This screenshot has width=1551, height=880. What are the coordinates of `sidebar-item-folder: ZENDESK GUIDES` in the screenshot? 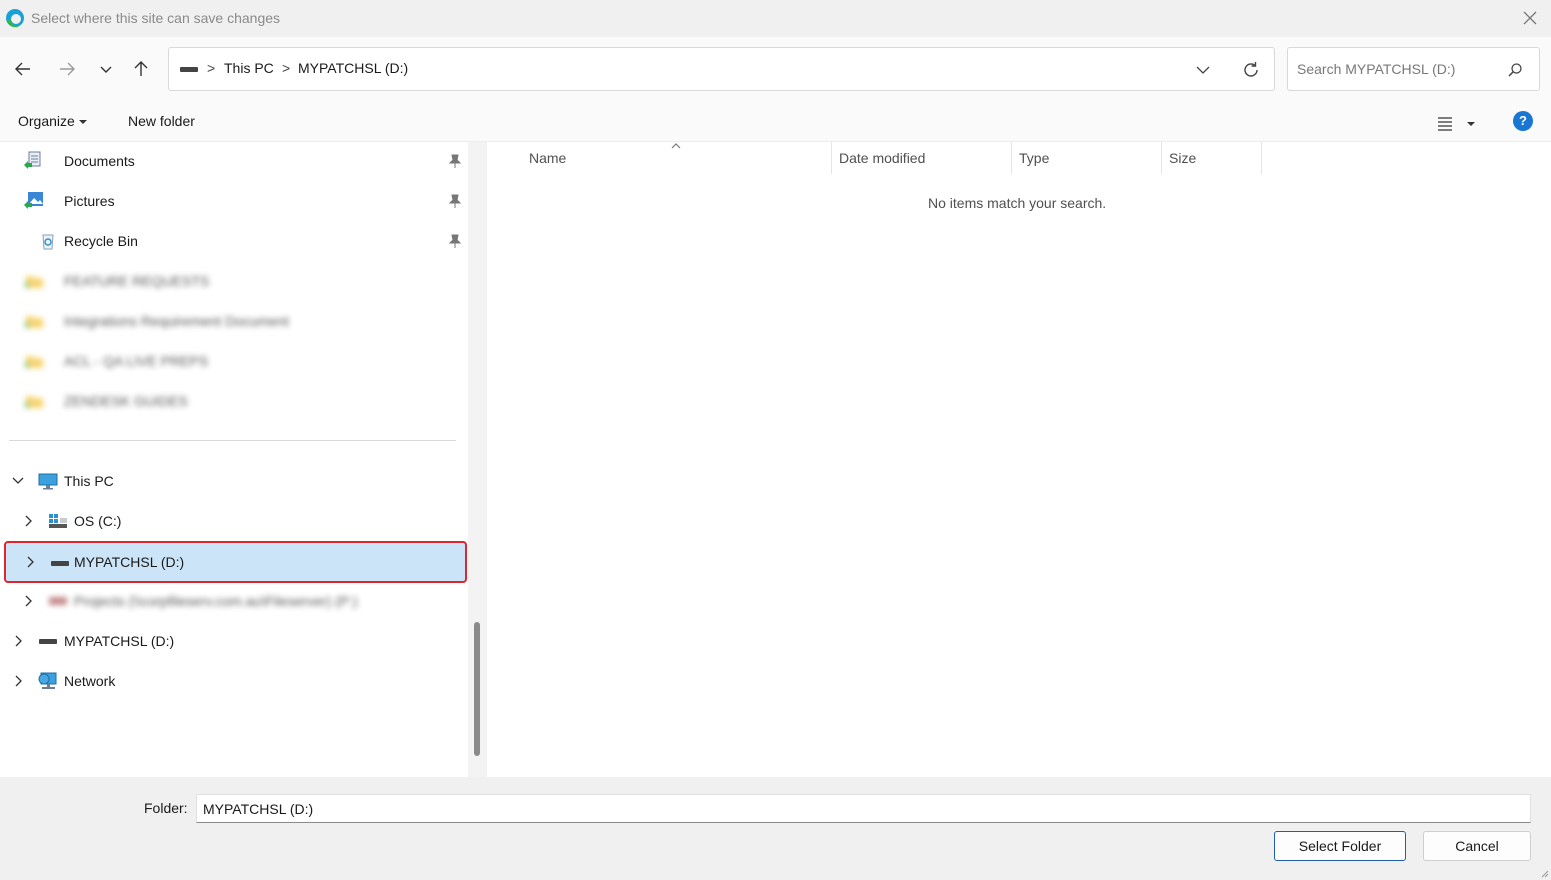 It's located at (233, 401).